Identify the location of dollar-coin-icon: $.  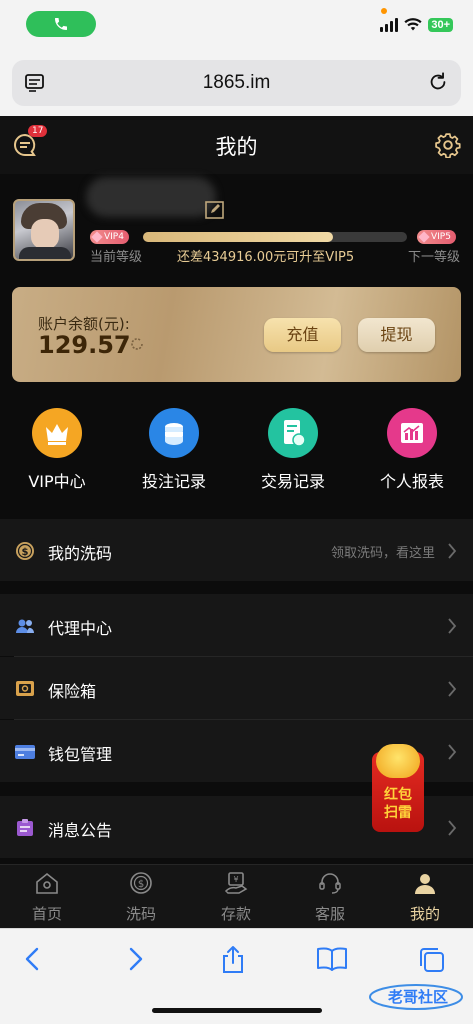
(25, 551).